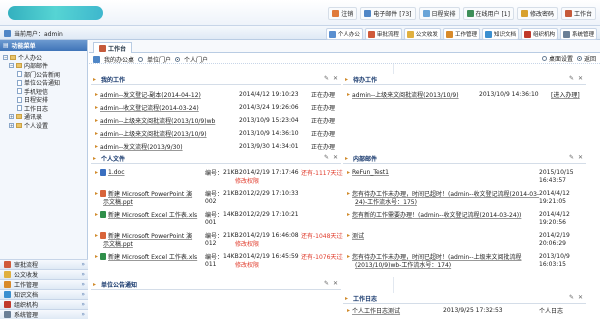 The height and width of the screenshot is (319, 600). What do you see at coordinates (55, 13) in the screenshot?
I see `app-logo` at bounding box center [55, 13].